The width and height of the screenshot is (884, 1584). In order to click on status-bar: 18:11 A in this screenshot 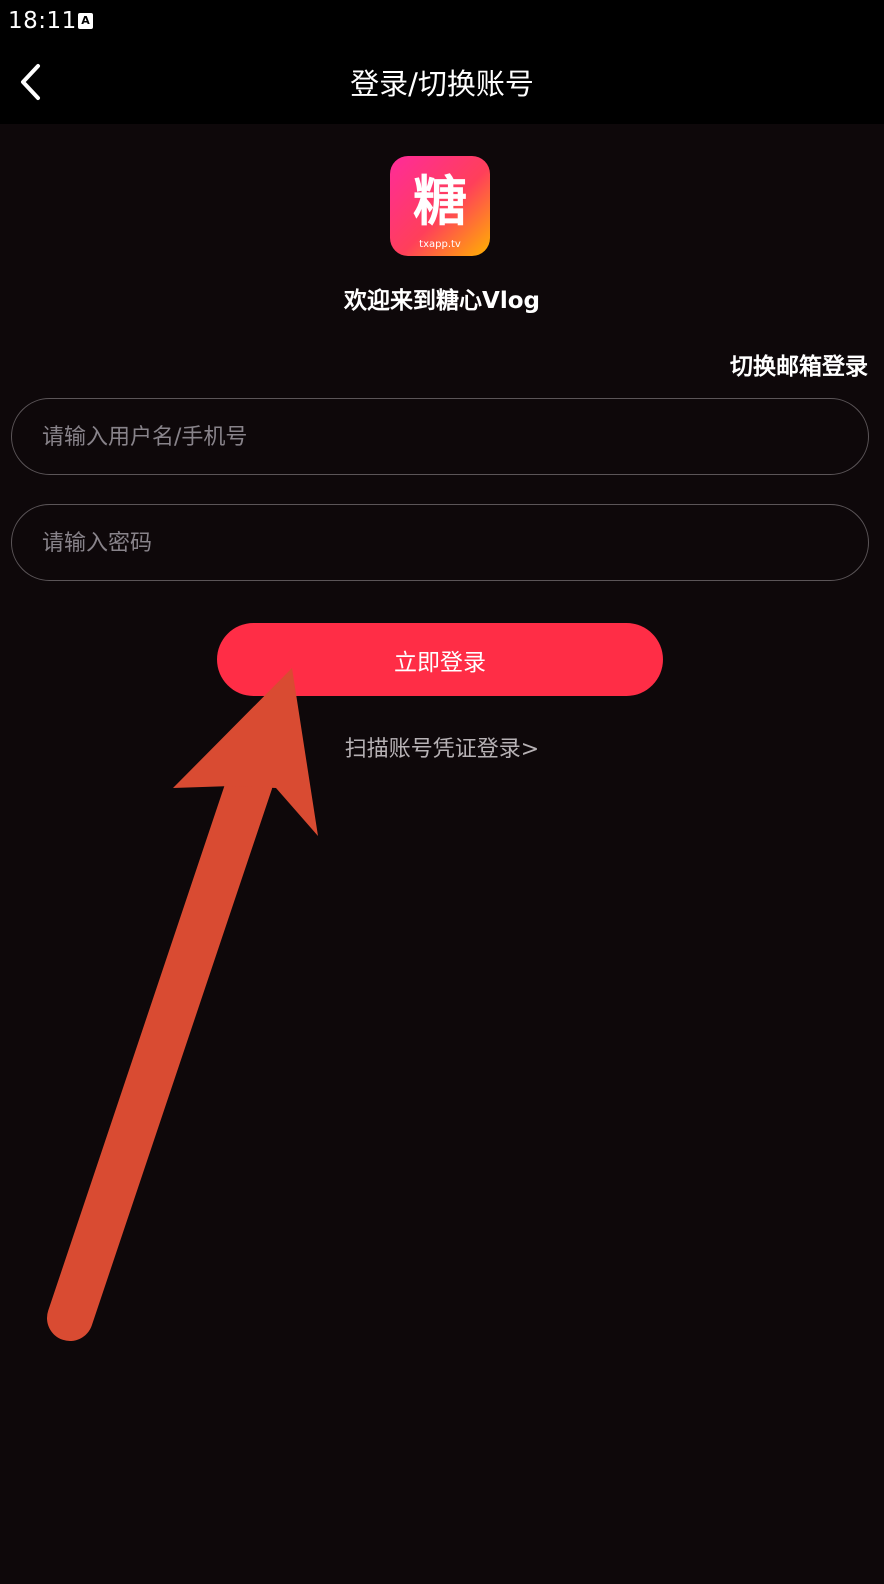, I will do `click(442, 22)`.